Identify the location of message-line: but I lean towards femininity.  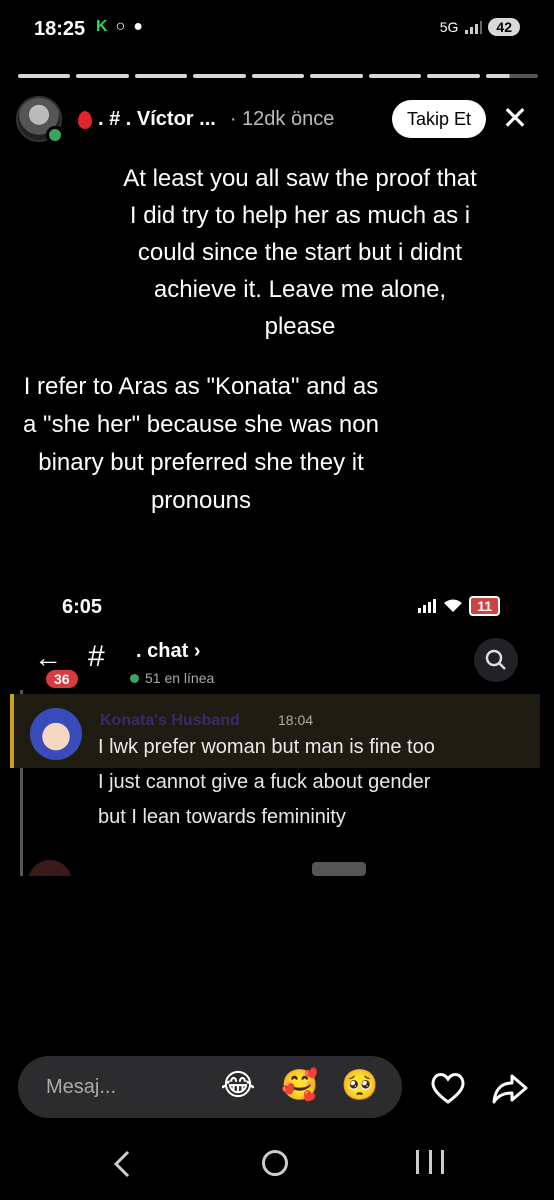
(222, 817).